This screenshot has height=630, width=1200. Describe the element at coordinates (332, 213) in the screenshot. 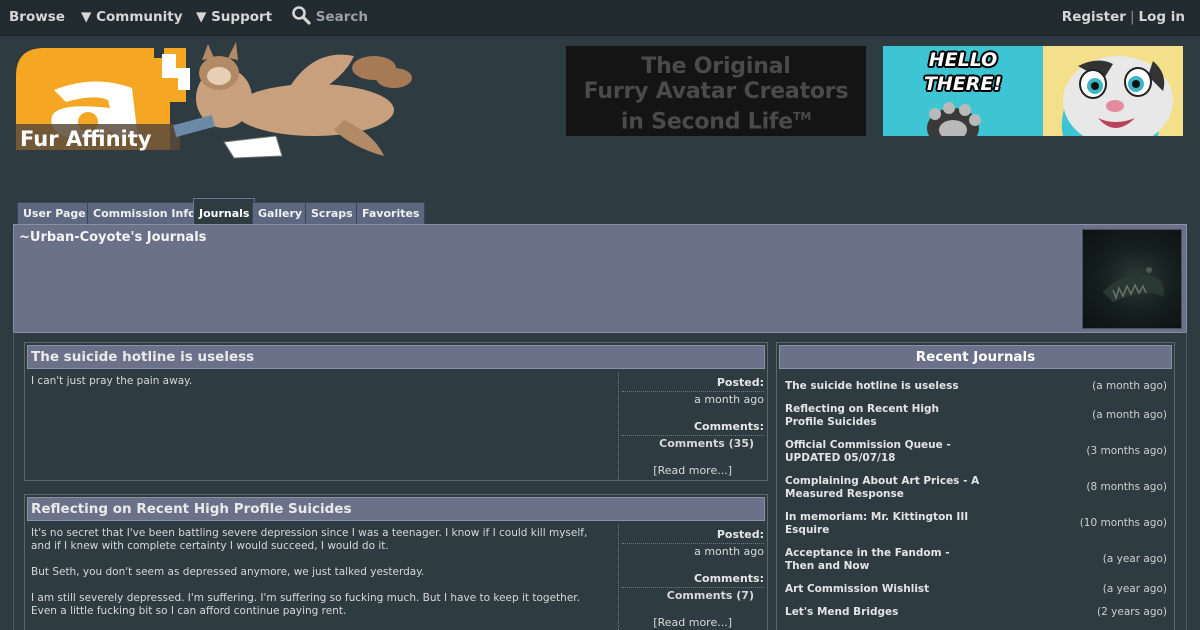

I see `tab-scraps: Scraps` at that location.